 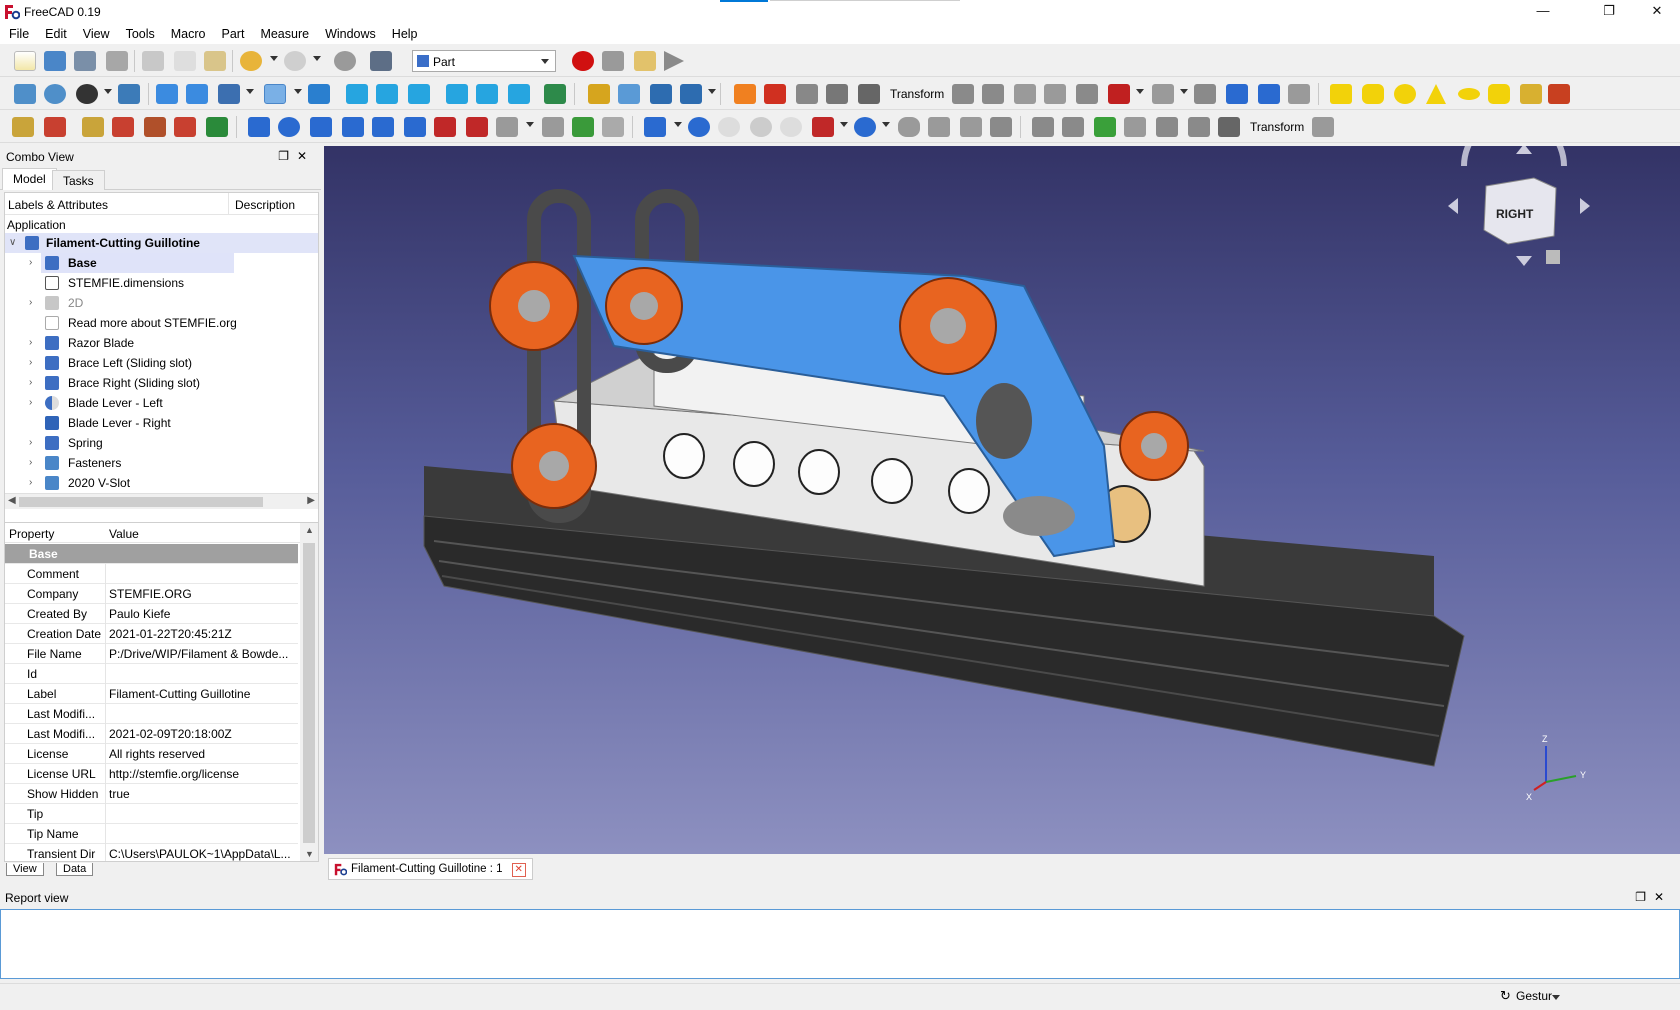 What do you see at coordinates (75, 869) in the screenshot?
I see `tab-data: Data` at bounding box center [75, 869].